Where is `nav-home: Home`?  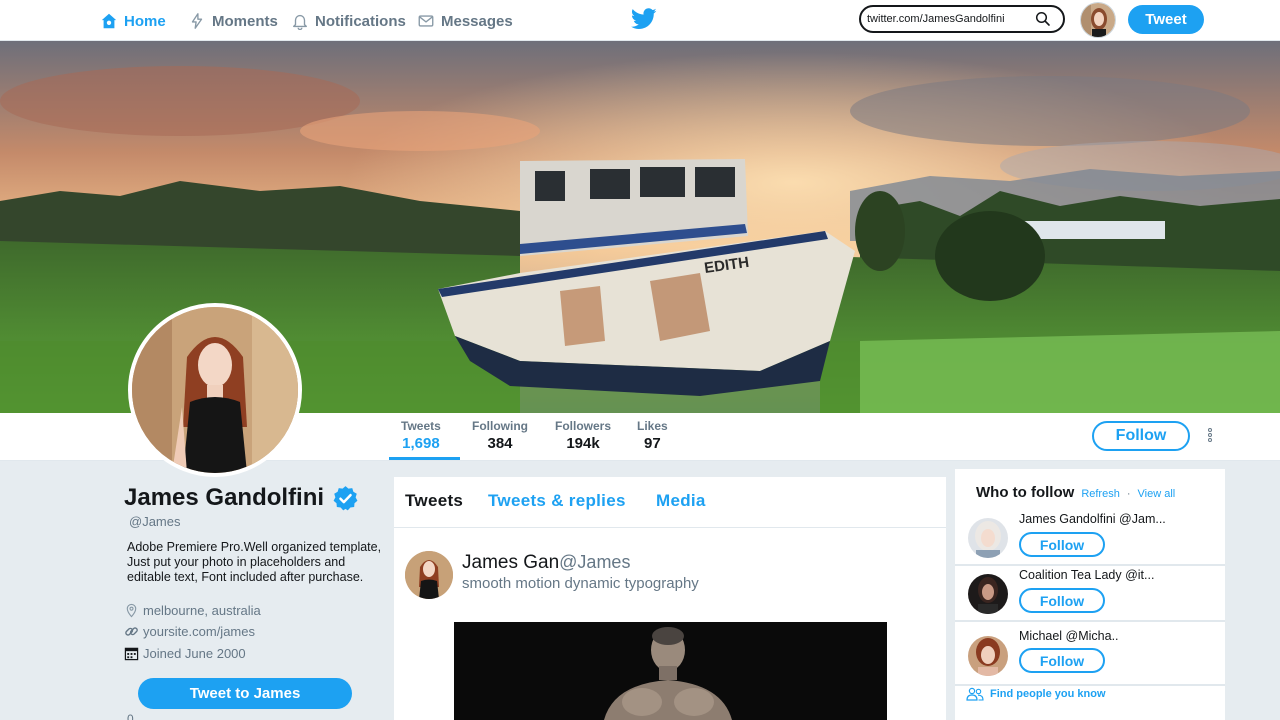
nav-home: Home is located at coordinates (133, 21).